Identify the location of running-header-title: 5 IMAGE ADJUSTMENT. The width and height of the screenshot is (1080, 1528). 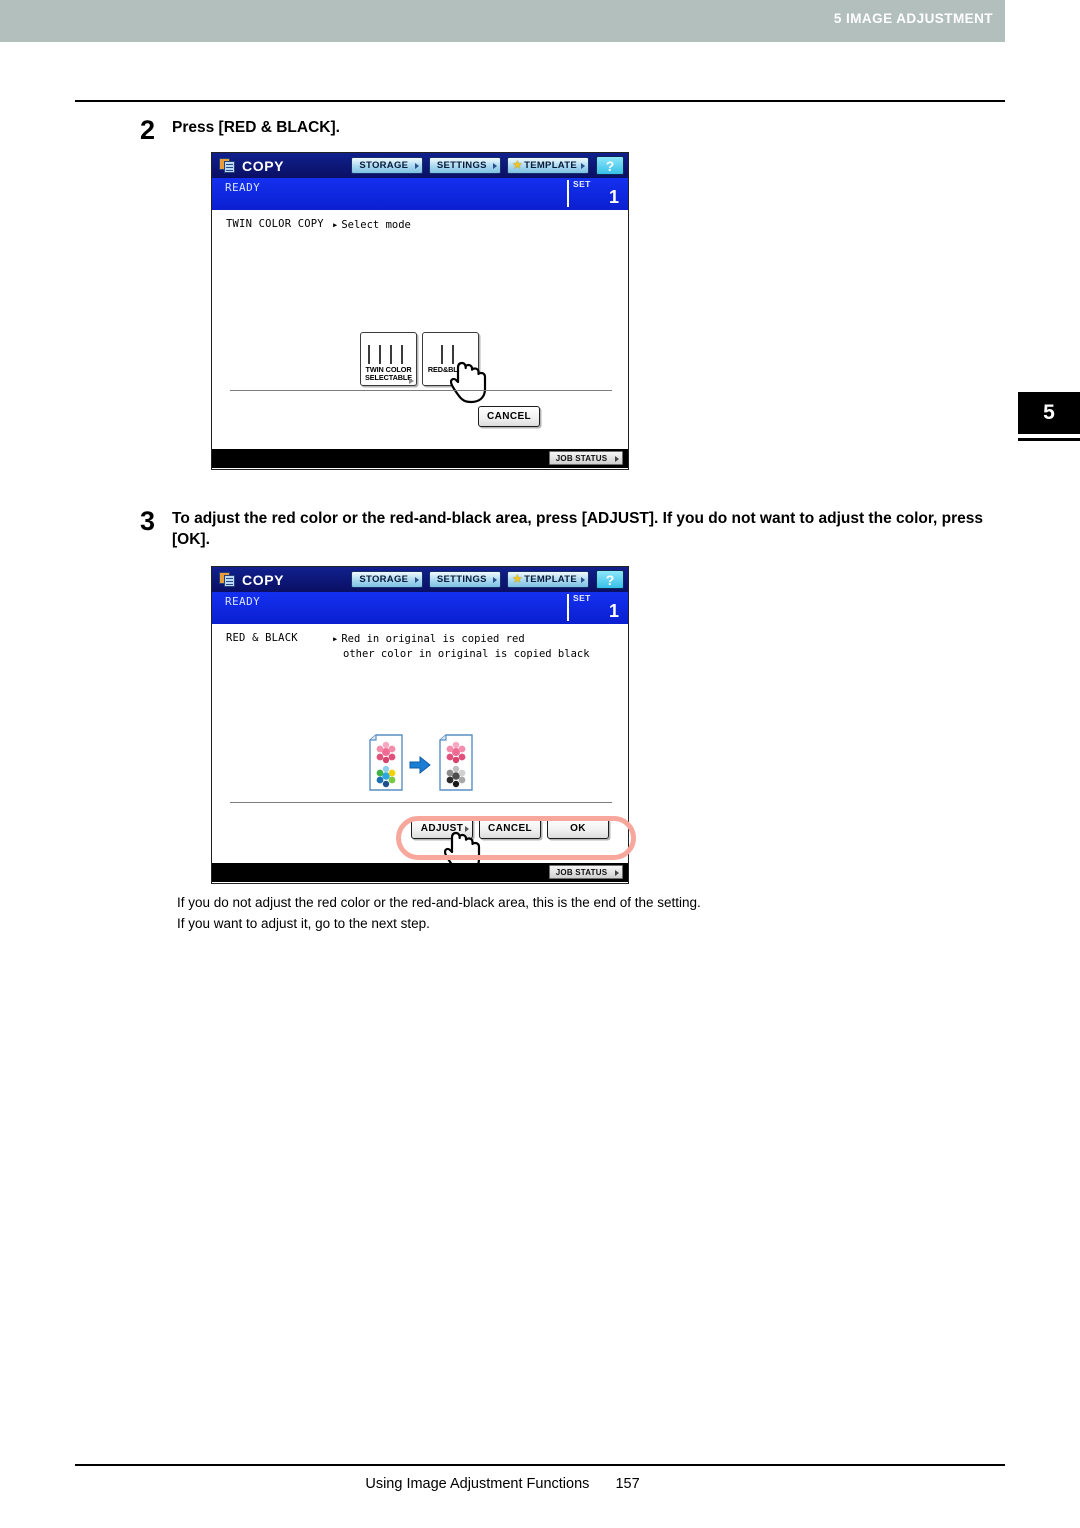
(913, 18).